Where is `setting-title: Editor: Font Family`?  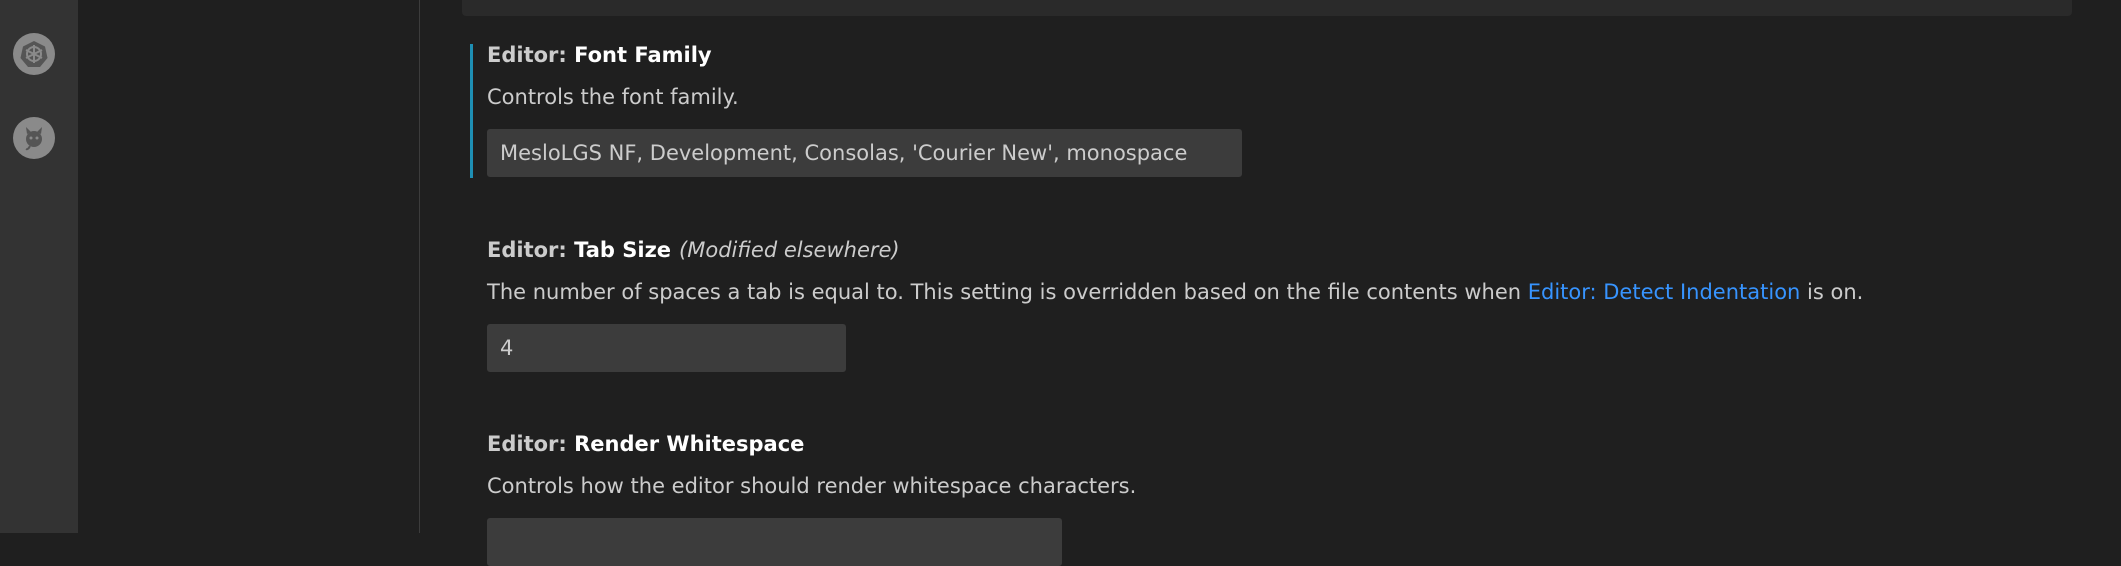 setting-title: Editor: Font Family is located at coordinates (864, 55).